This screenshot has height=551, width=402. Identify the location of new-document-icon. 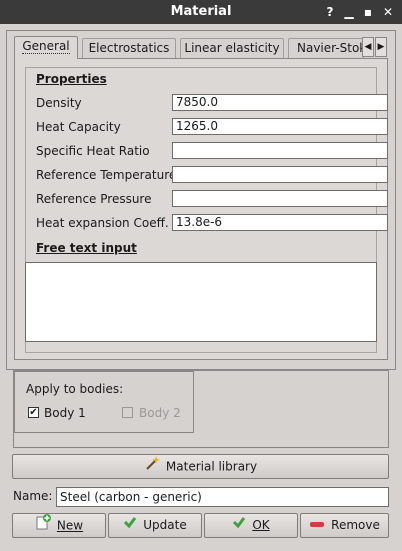
(43, 526).